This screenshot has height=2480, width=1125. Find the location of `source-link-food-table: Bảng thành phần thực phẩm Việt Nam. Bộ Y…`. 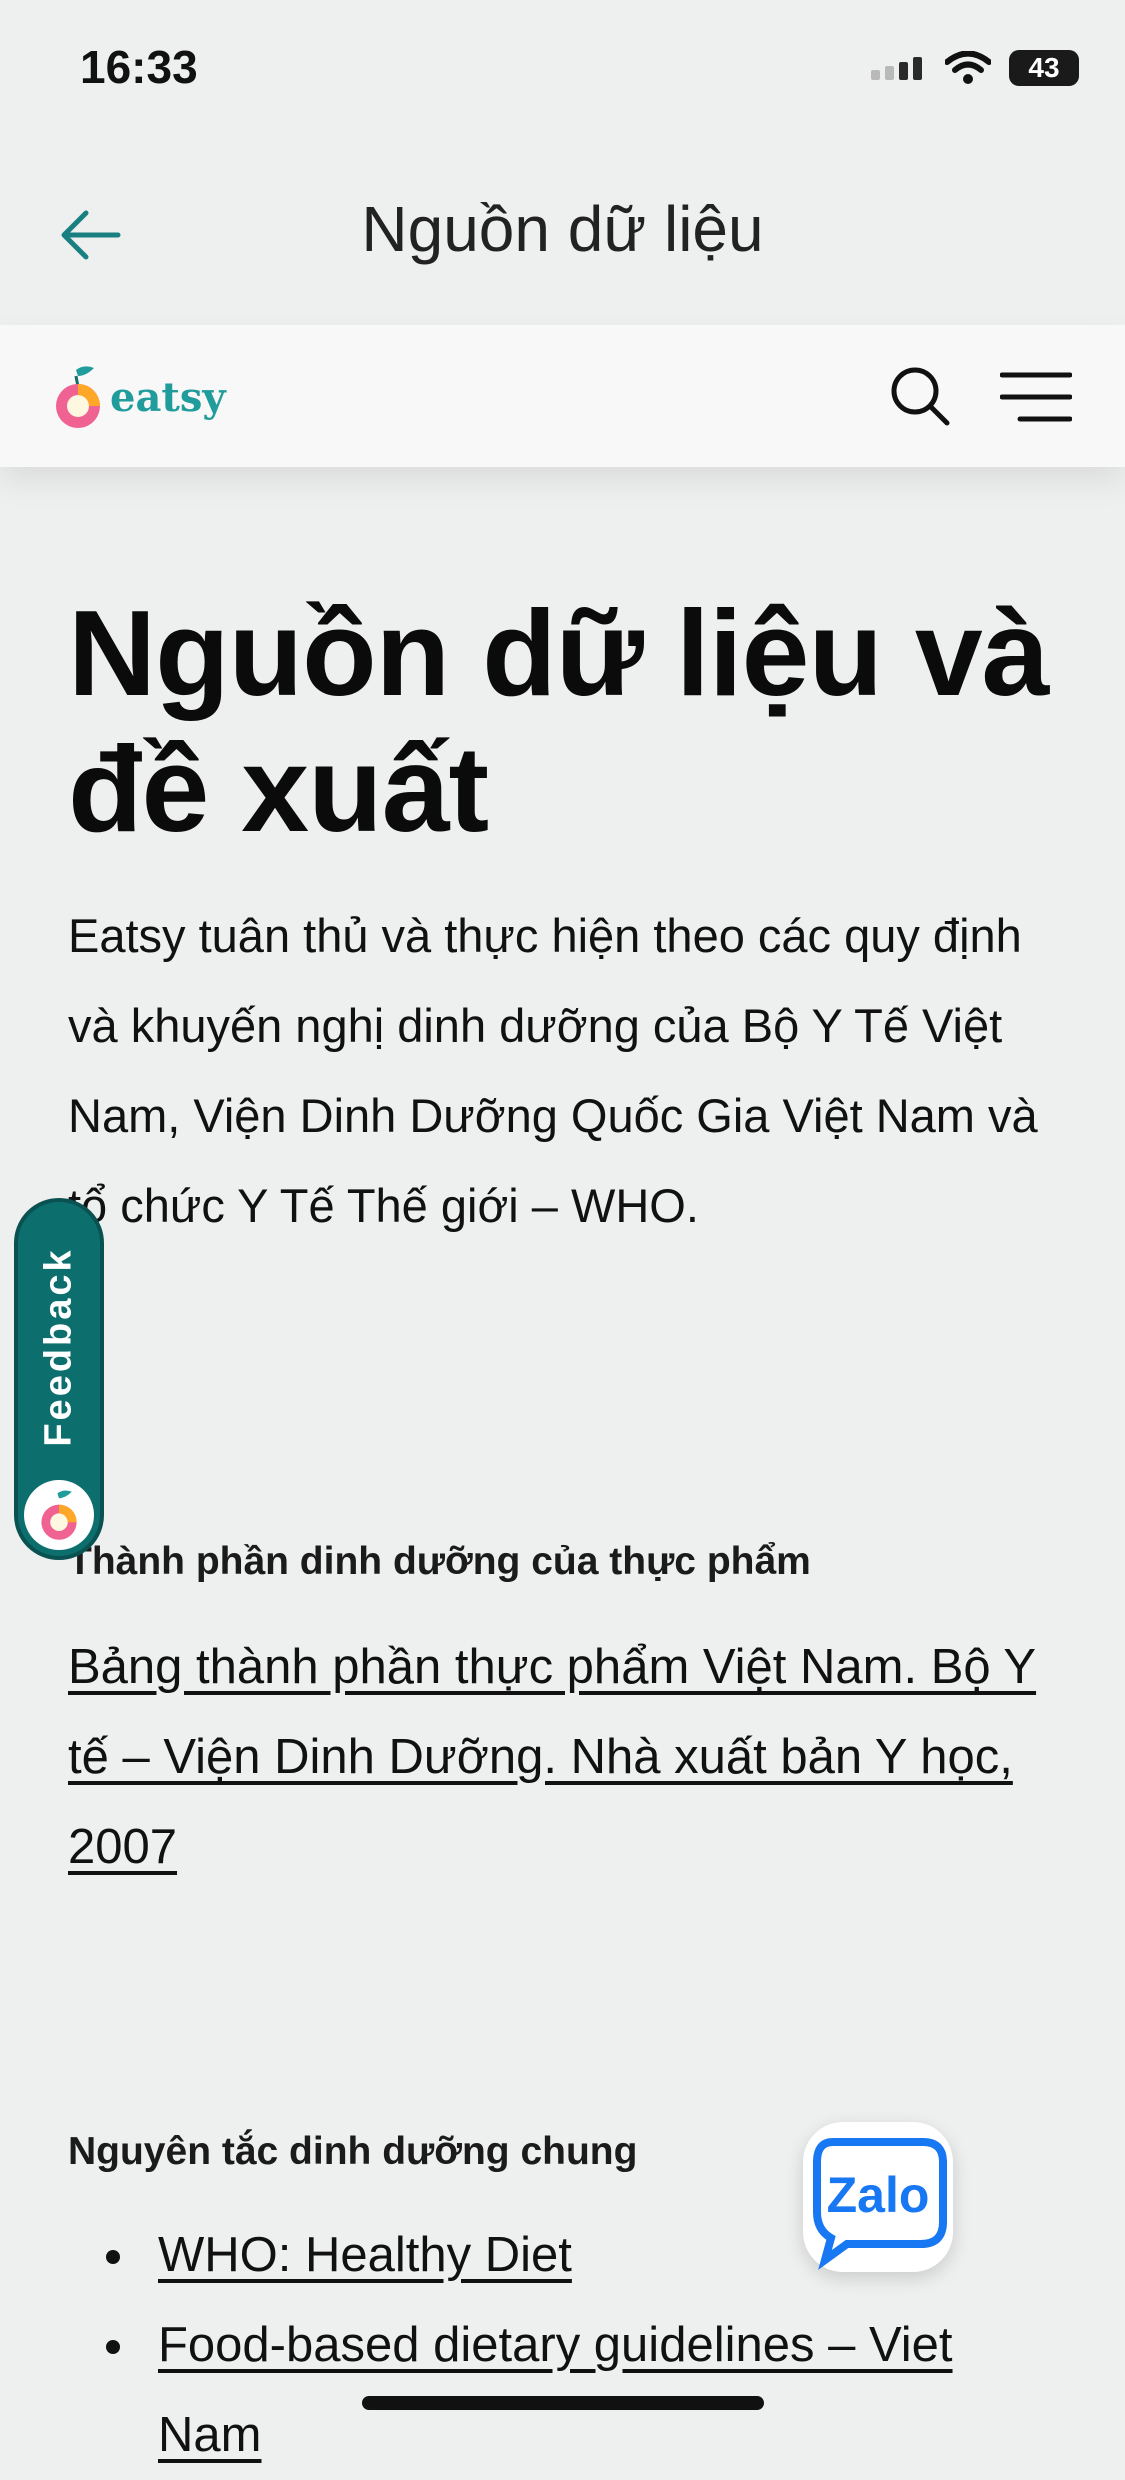

source-link-food-table: Bảng thành phần thực phẩm Việt Nam. Bộ Y… is located at coordinates (568, 1757).